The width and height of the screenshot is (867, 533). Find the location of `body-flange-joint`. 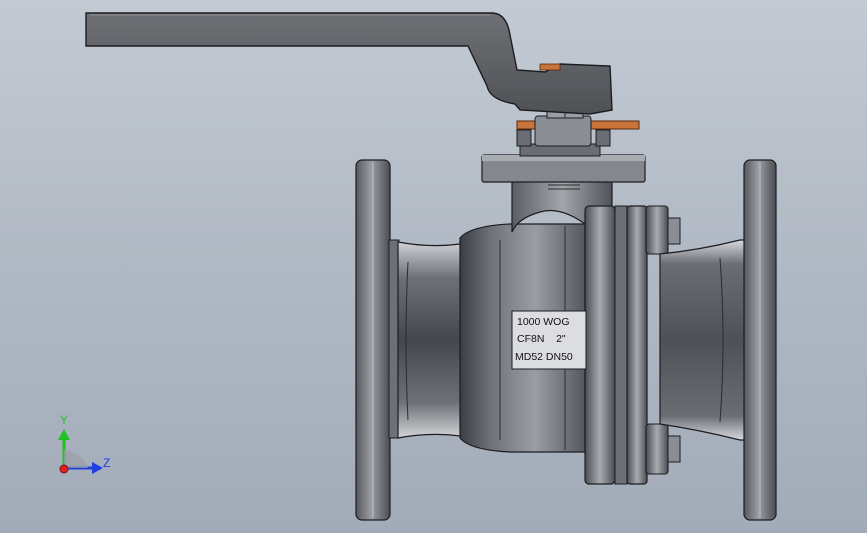

body-flange-joint is located at coordinates (616, 345).